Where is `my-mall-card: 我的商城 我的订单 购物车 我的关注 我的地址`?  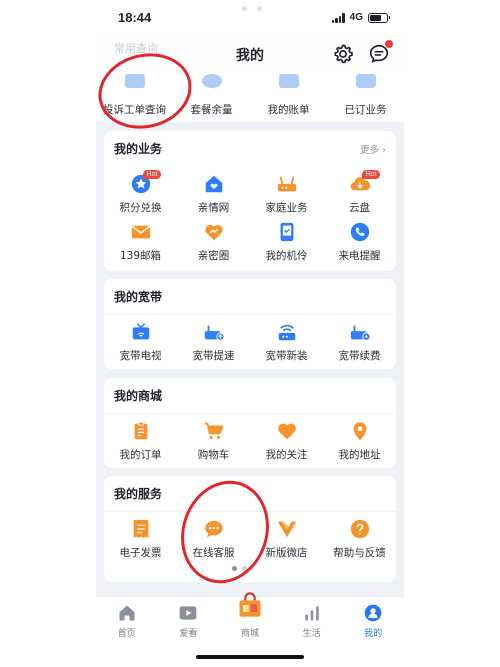
my-mall-card: 我的商城 我的订单 购物车 我的关注 我的地址 is located at coordinates (250, 423).